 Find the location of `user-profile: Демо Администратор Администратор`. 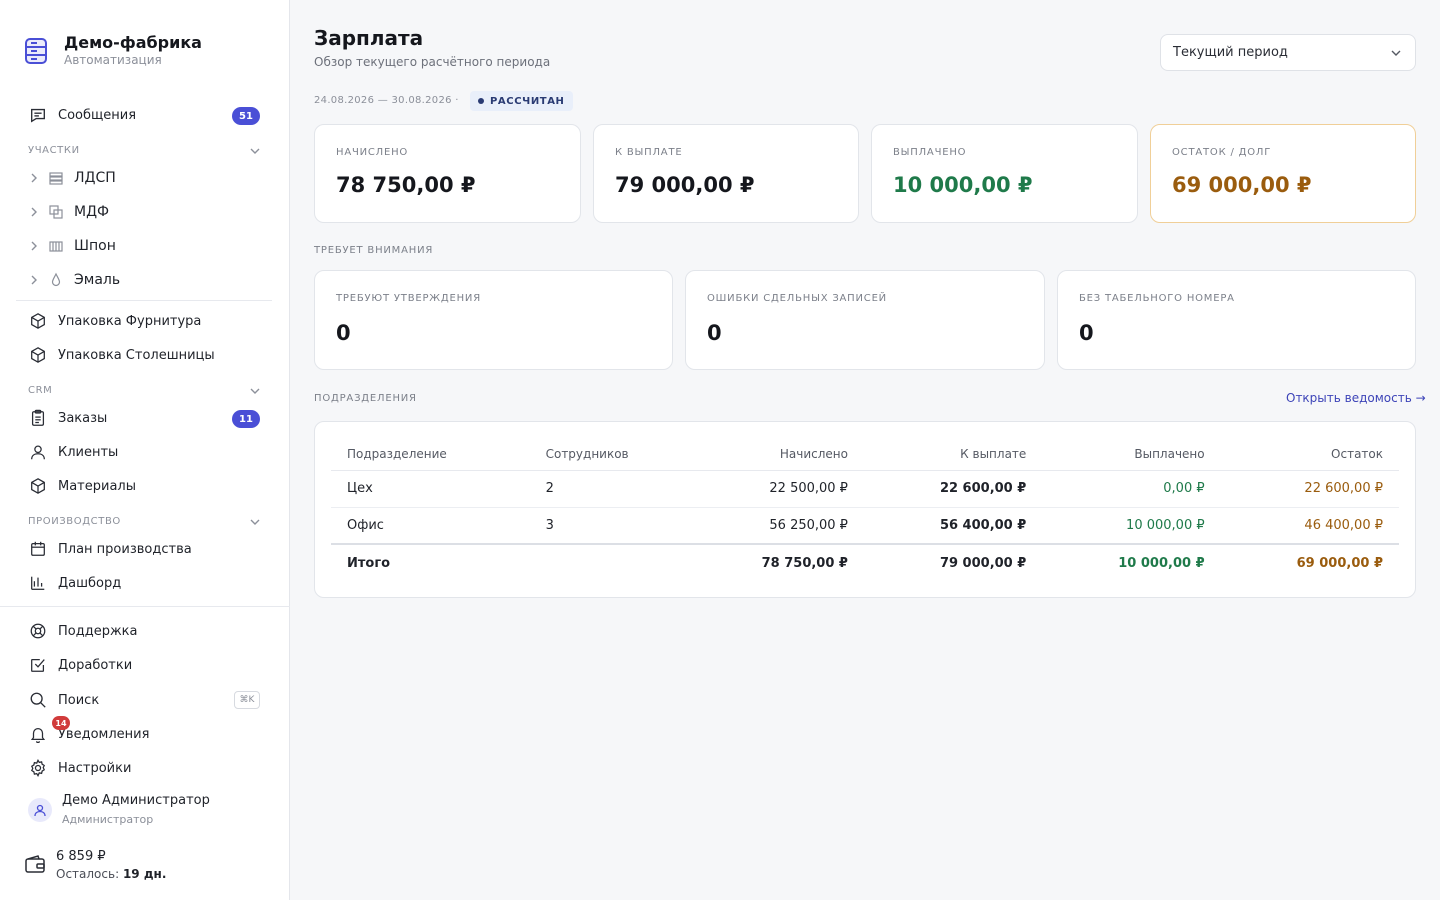

user-profile: Демо Администратор Администратор is located at coordinates (119, 810).